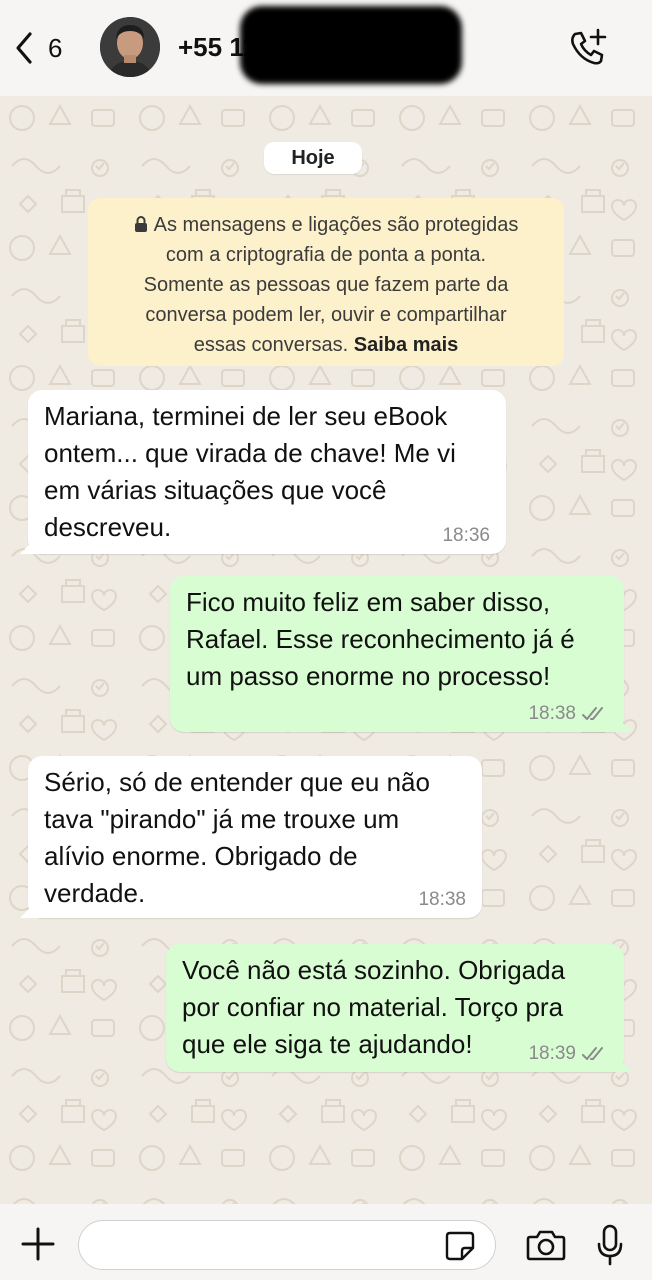 The image size is (652, 1280). I want to click on message-text-line: Fico muito feliz em saber disso,, so click(368, 602).